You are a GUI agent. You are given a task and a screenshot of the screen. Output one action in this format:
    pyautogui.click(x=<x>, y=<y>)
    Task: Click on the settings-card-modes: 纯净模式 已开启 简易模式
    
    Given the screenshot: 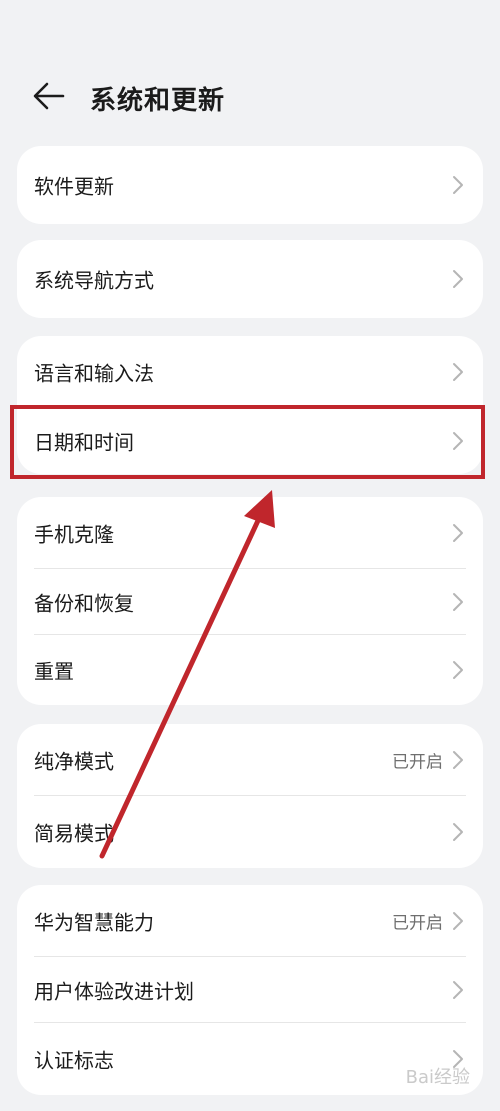 What is the action you would take?
    pyautogui.click(x=250, y=796)
    